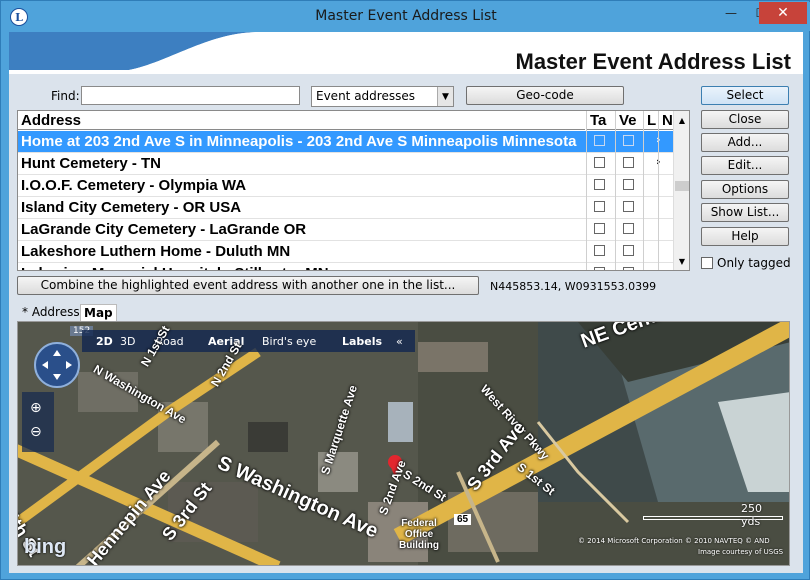 The image size is (810, 580). Describe the element at coordinates (190, 95) in the screenshot. I see `find-input` at that location.